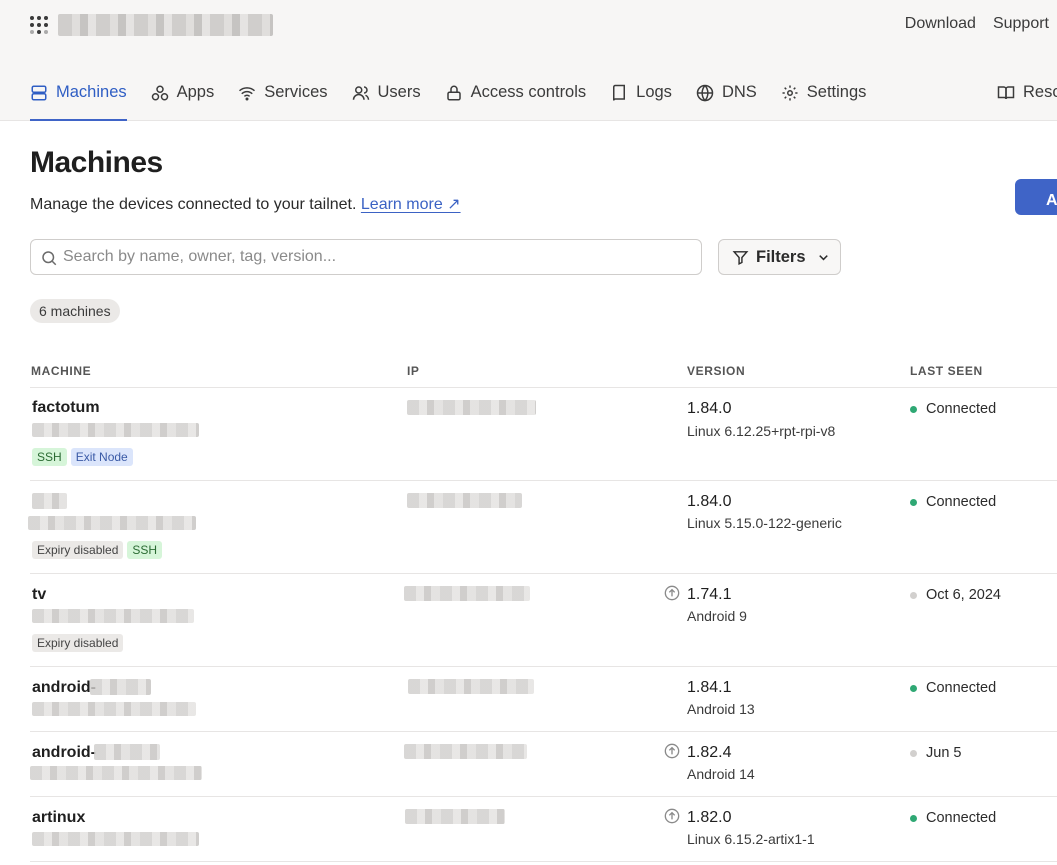 This screenshot has width=1057, height=865. Describe the element at coordinates (91, 92) in the screenshot. I see `tab-label: Machines` at that location.